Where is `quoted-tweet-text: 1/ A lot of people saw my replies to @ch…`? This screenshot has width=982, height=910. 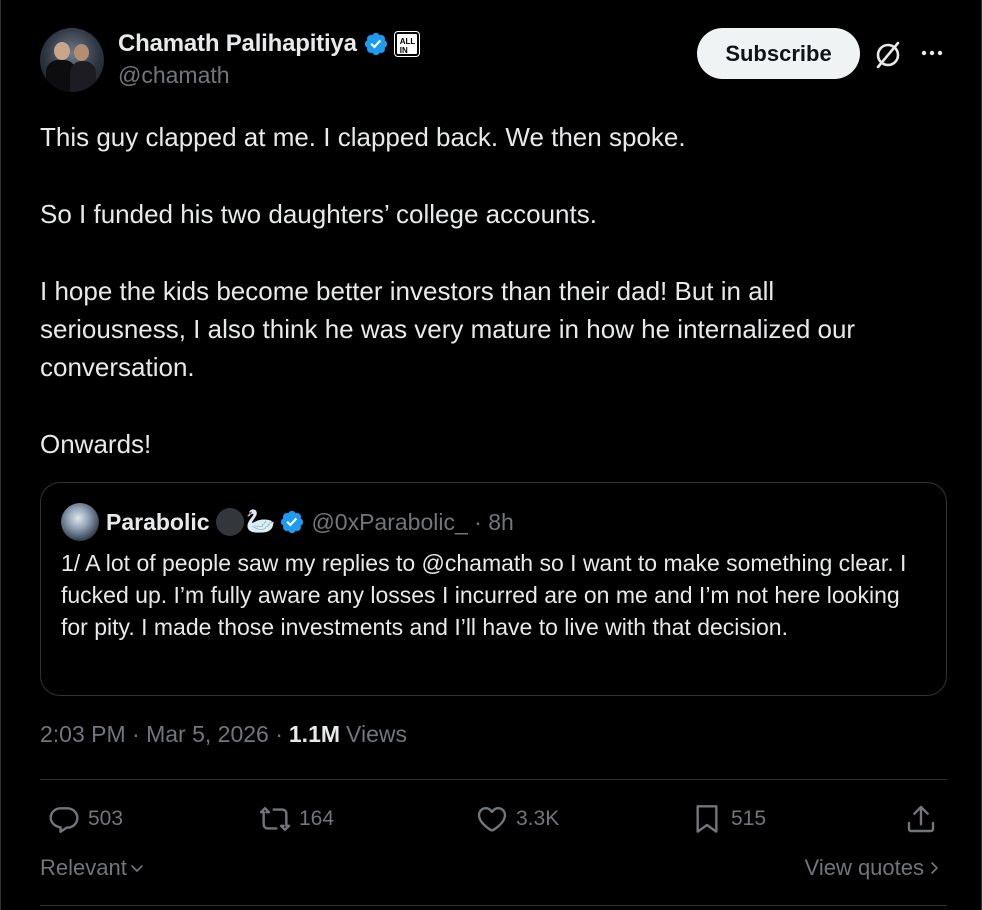 quoted-tweet-text: 1/ A lot of people saw my replies to @ch… is located at coordinates (484, 595).